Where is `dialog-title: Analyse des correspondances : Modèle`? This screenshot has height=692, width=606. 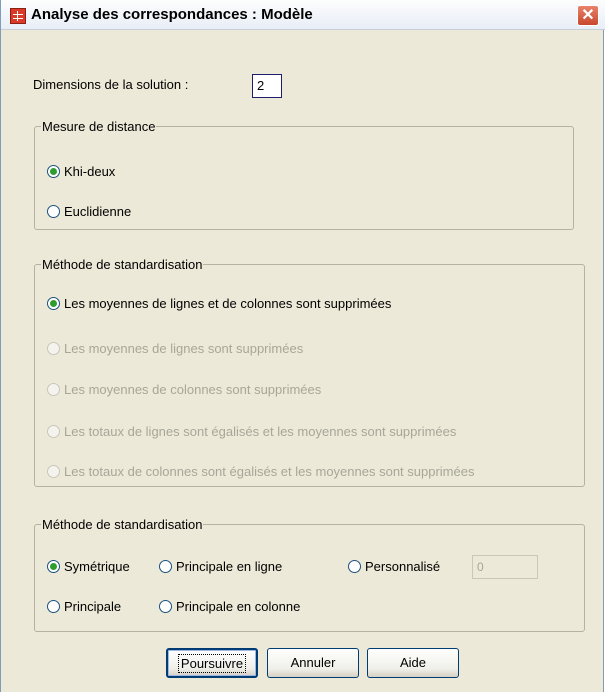 dialog-title: Analyse des correspondances : Modèle is located at coordinates (172, 14).